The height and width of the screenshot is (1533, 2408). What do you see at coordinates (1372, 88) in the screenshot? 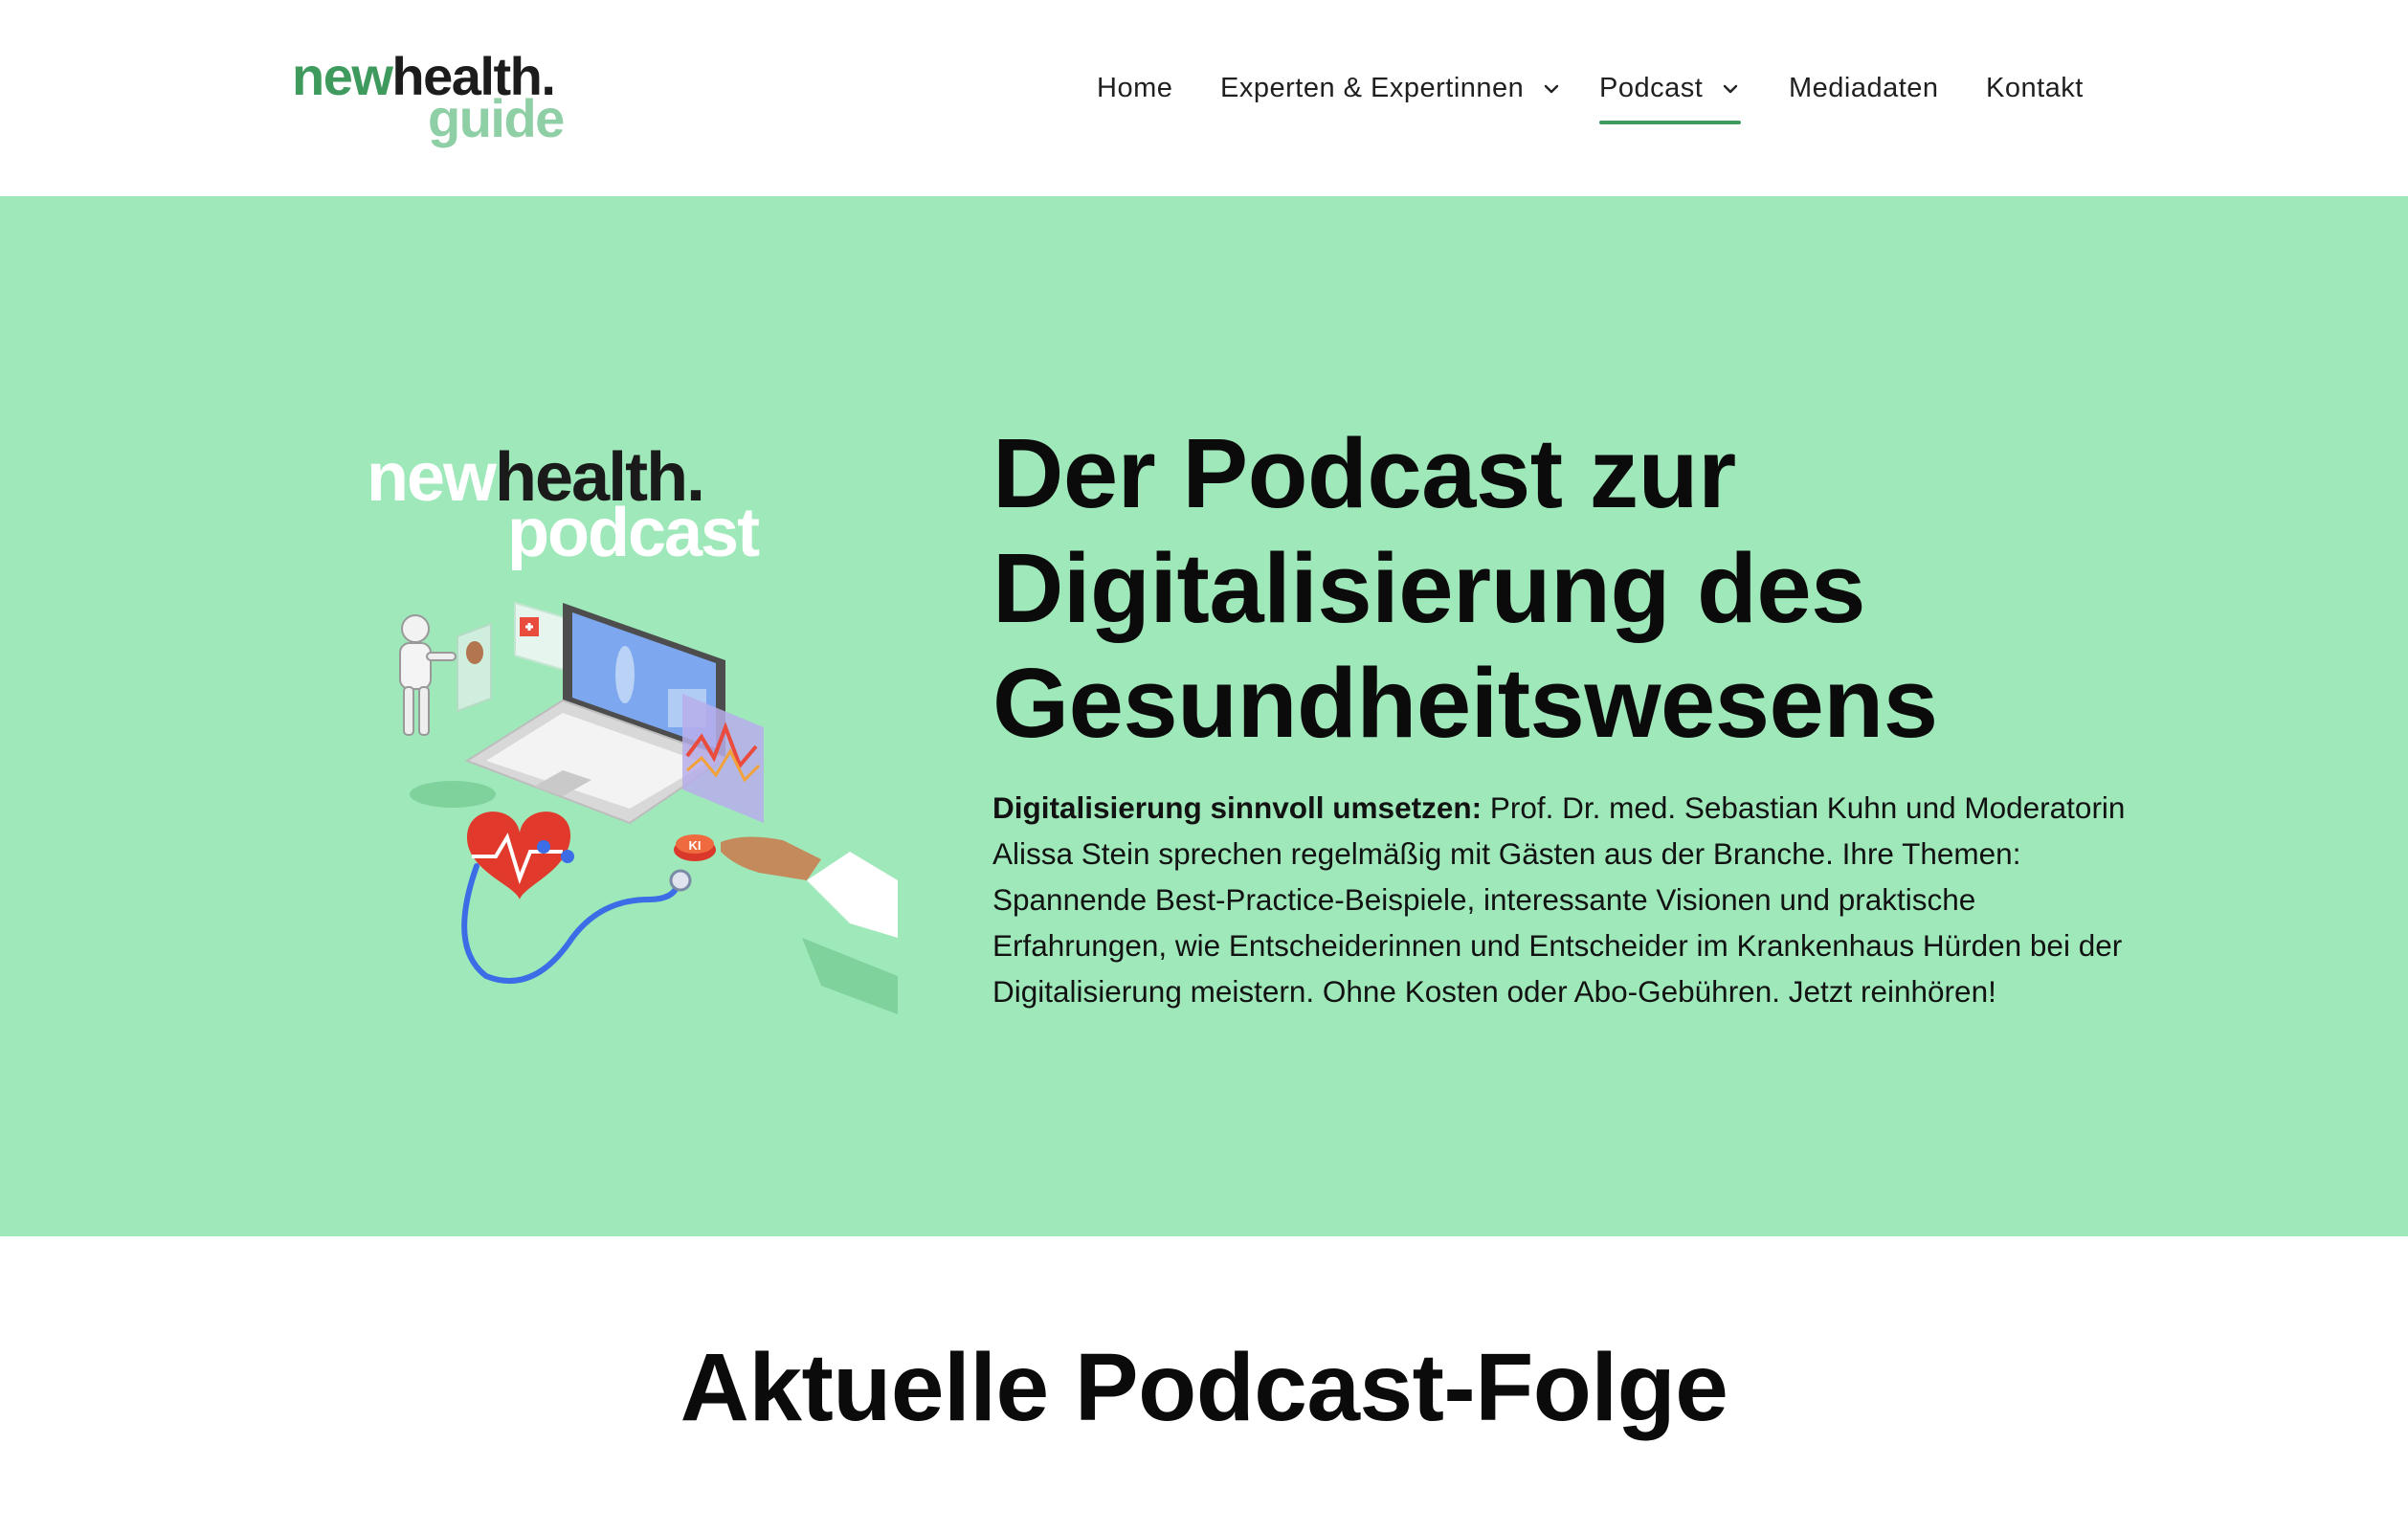
I see `nav-item-label: Experten & Expertinnen` at bounding box center [1372, 88].